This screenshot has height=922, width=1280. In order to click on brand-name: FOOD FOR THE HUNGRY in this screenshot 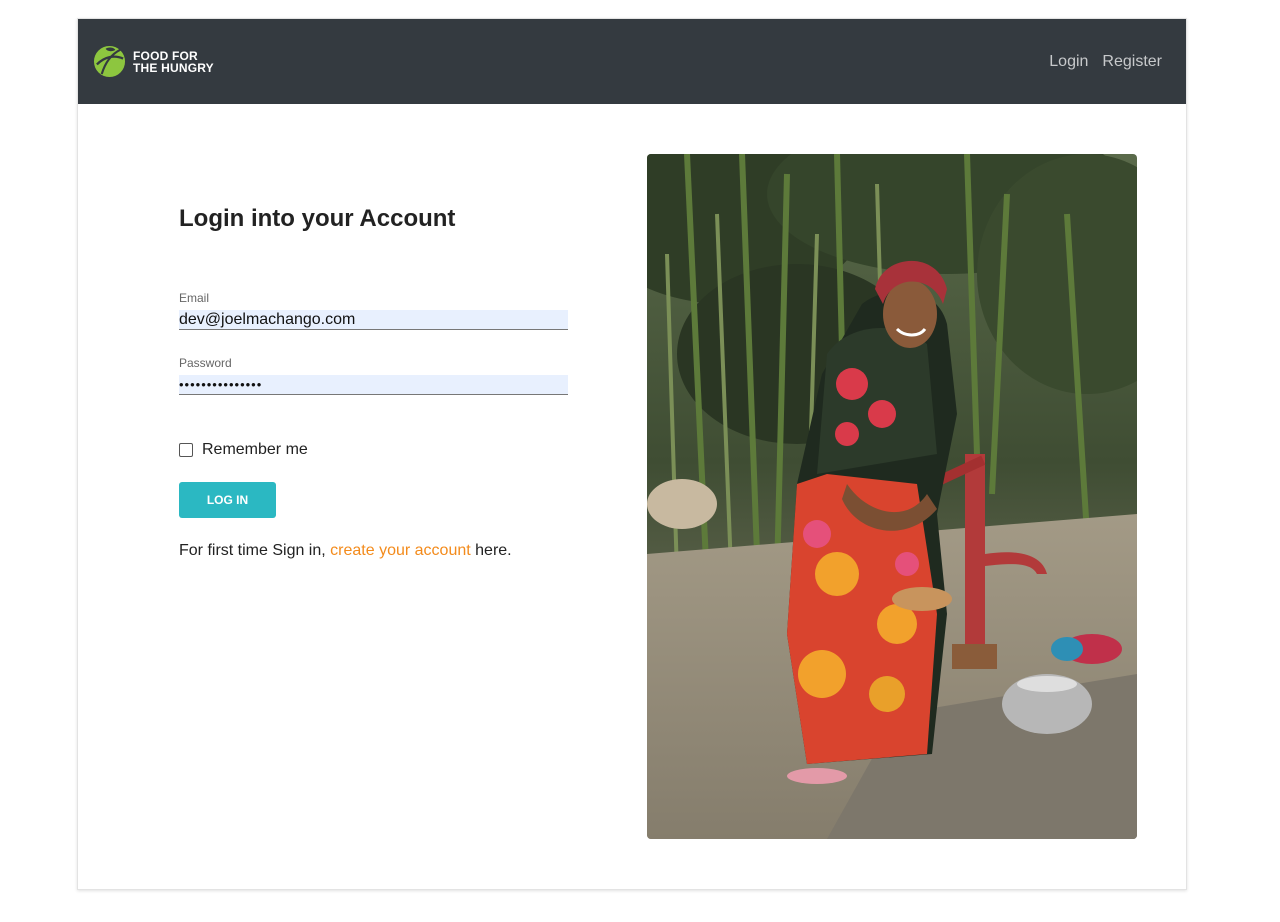, I will do `click(173, 62)`.